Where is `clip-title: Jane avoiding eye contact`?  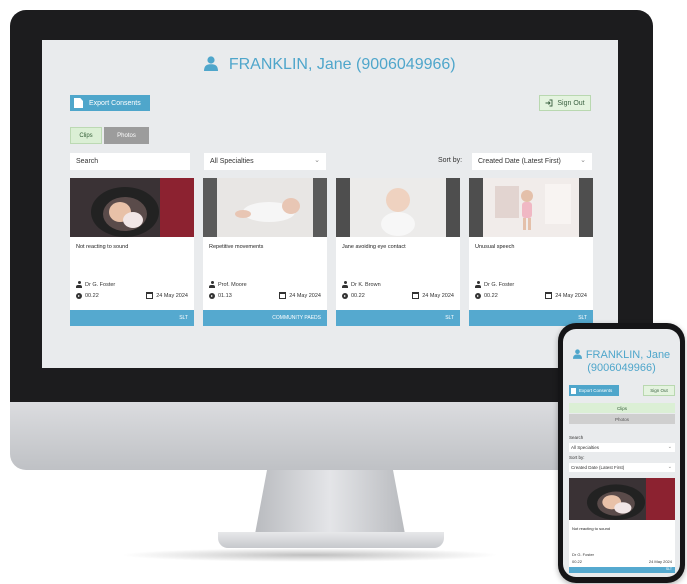 clip-title: Jane avoiding eye contact is located at coordinates (374, 247).